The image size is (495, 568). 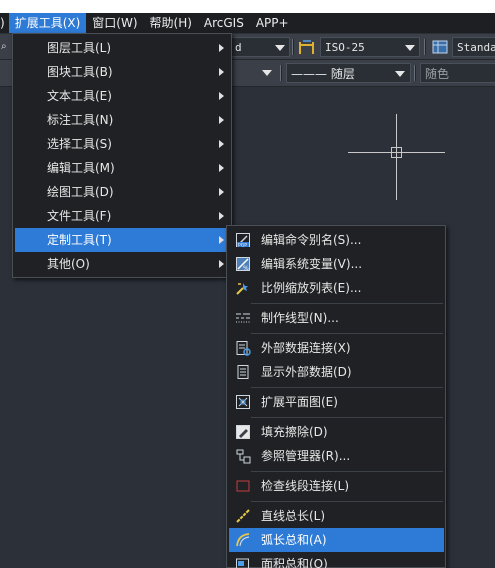 What do you see at coordinates (79, 216) in the screenshot?
I see `menu-item-label: 文件工具(F)` at bounding box center [79, 216].